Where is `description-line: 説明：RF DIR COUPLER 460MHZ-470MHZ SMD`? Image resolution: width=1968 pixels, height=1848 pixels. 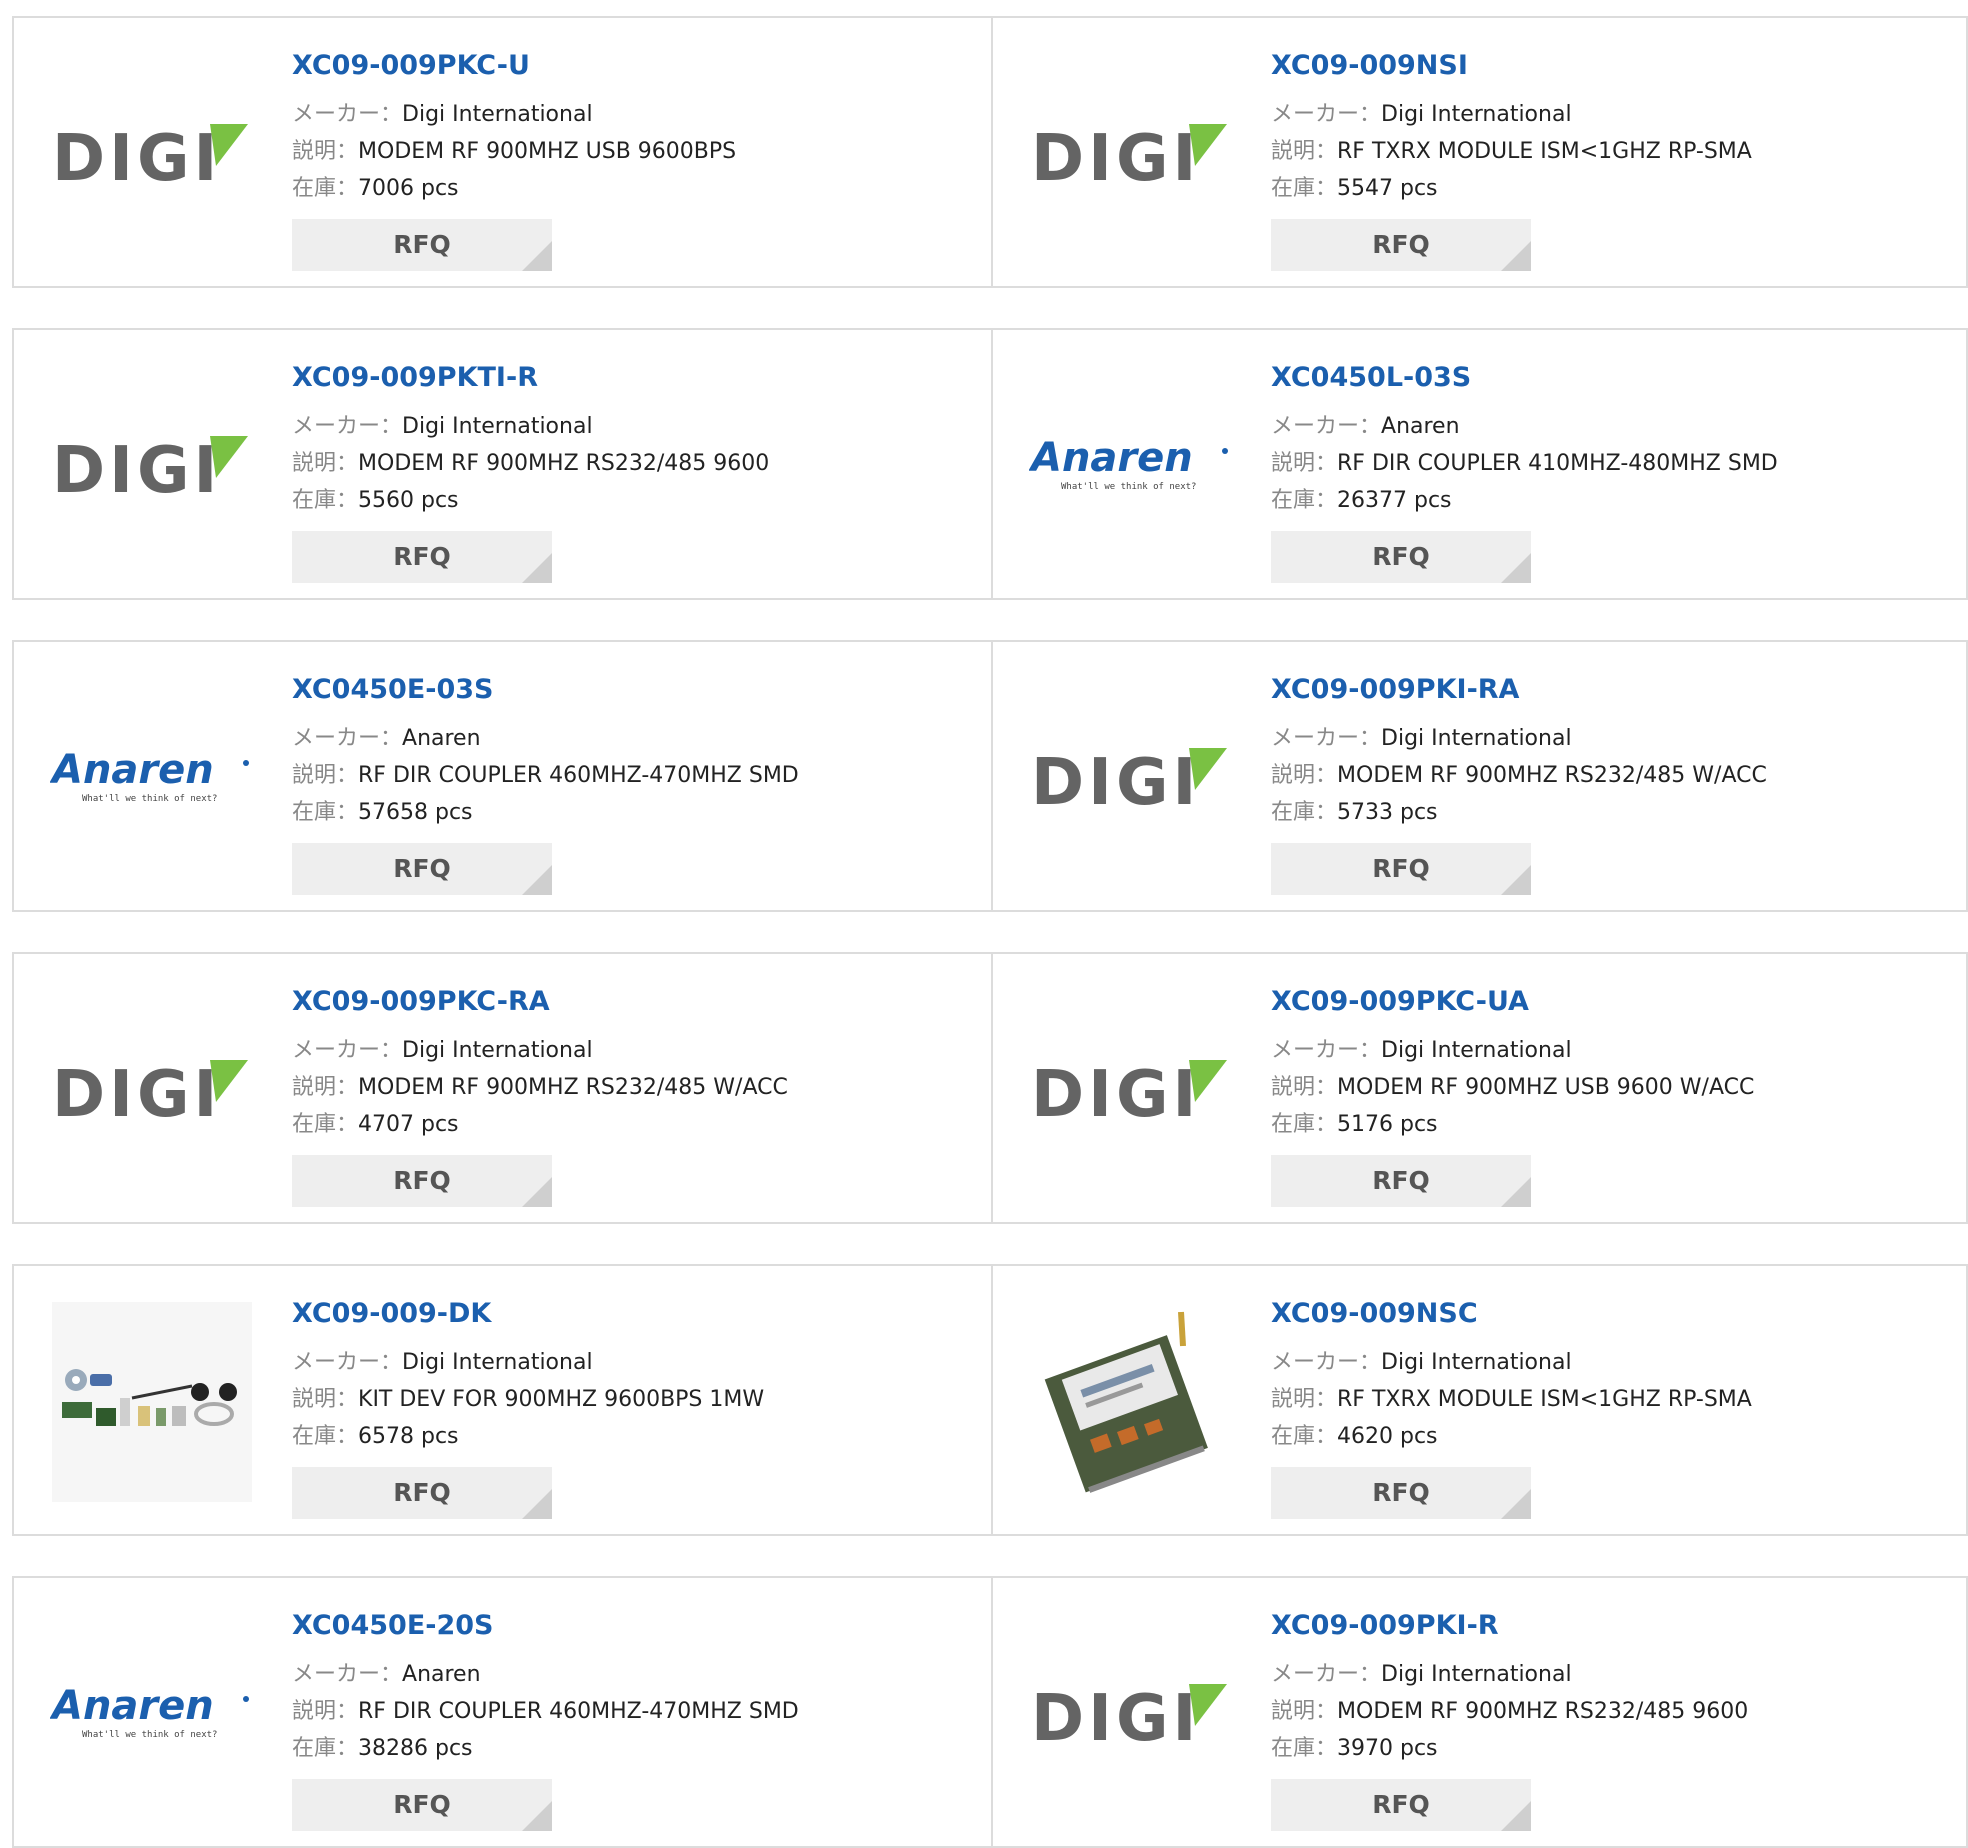
description-line: 説明：RF DIR COUPLER 460MHZ-470MHZ SMD is located at coordinates (545, 775).